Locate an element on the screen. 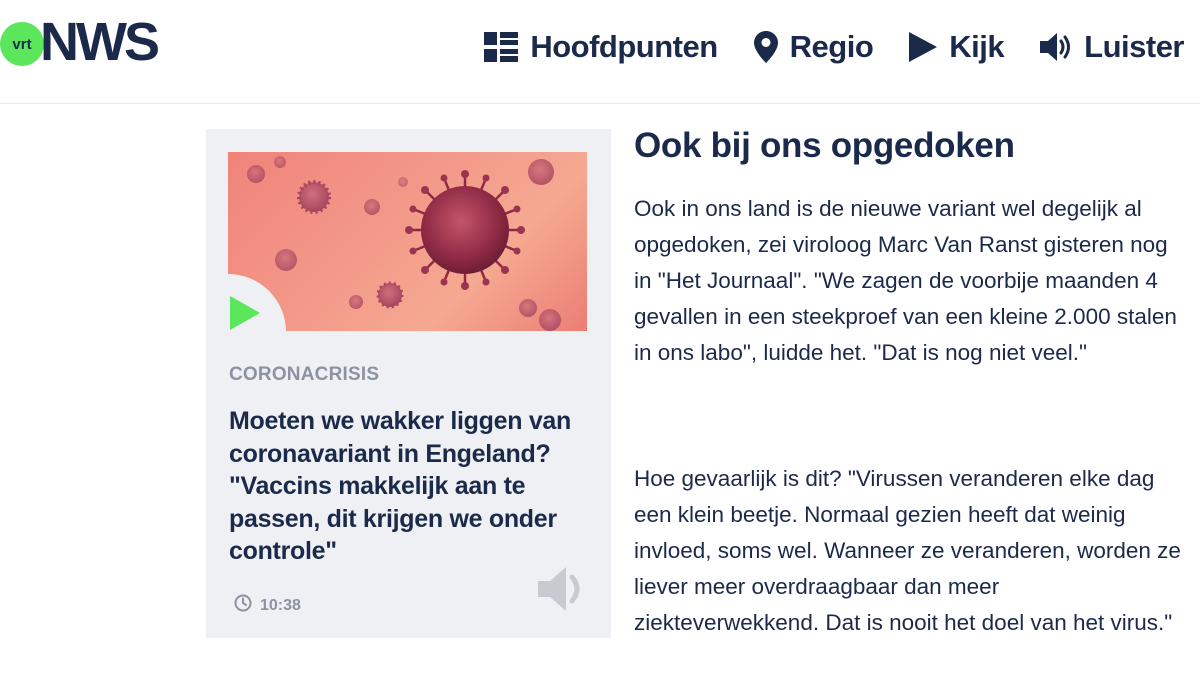 The image size is (1200, 696). main-nav: Hoofdpunten Regio Kijk Luister is located at coordinates (834, 47).